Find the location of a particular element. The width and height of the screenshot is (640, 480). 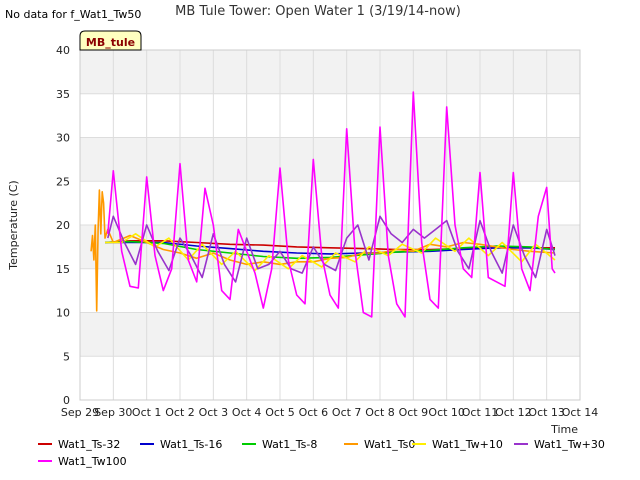

station-badge: MB_tule is located at coordinates (110, 40).